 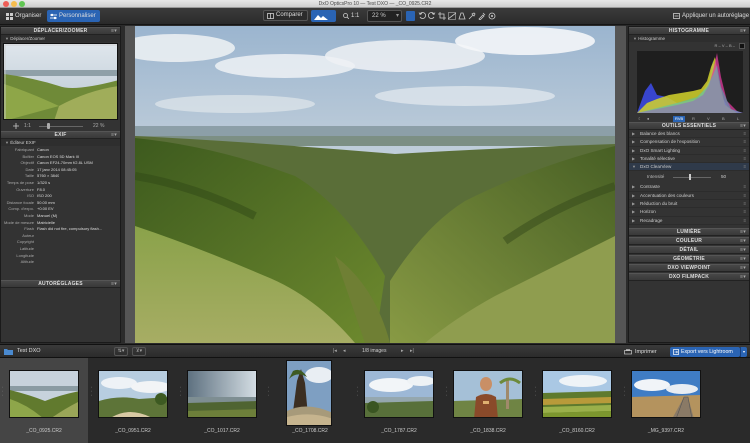 What do you see at coordinates (689, 231) in the screenshot?
I see `section-lumiere: LUMIÈRE ≡▾` at bounding box center [689, 231].